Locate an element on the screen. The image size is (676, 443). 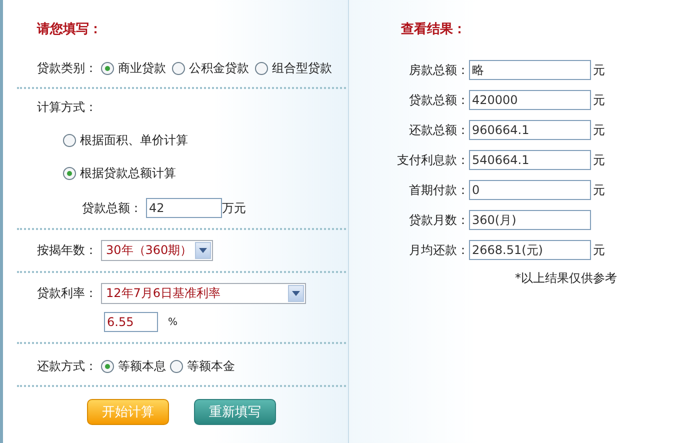
result-field: 960664.1 is located at coordinates (530, 130).